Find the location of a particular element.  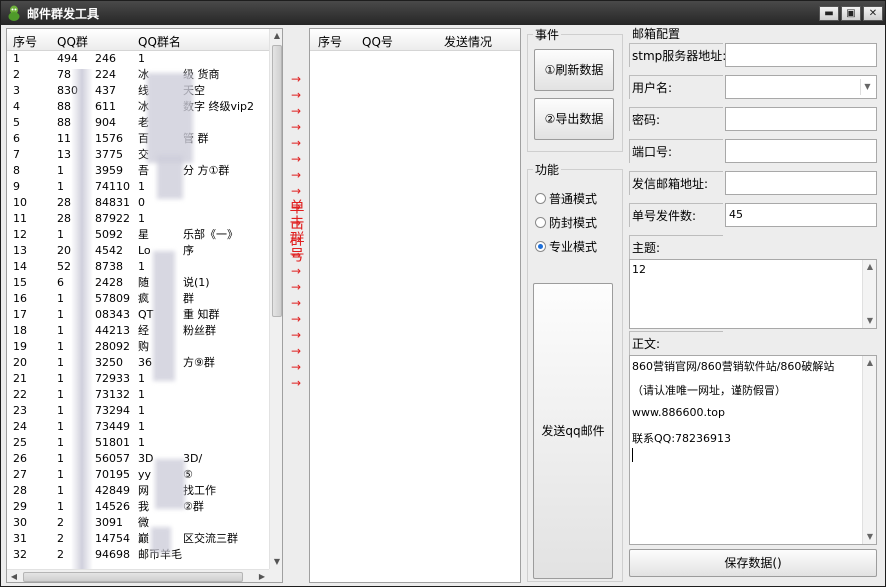

table-row: 26 1 3D 56057 3D/ is located at coordinates (138, 459).